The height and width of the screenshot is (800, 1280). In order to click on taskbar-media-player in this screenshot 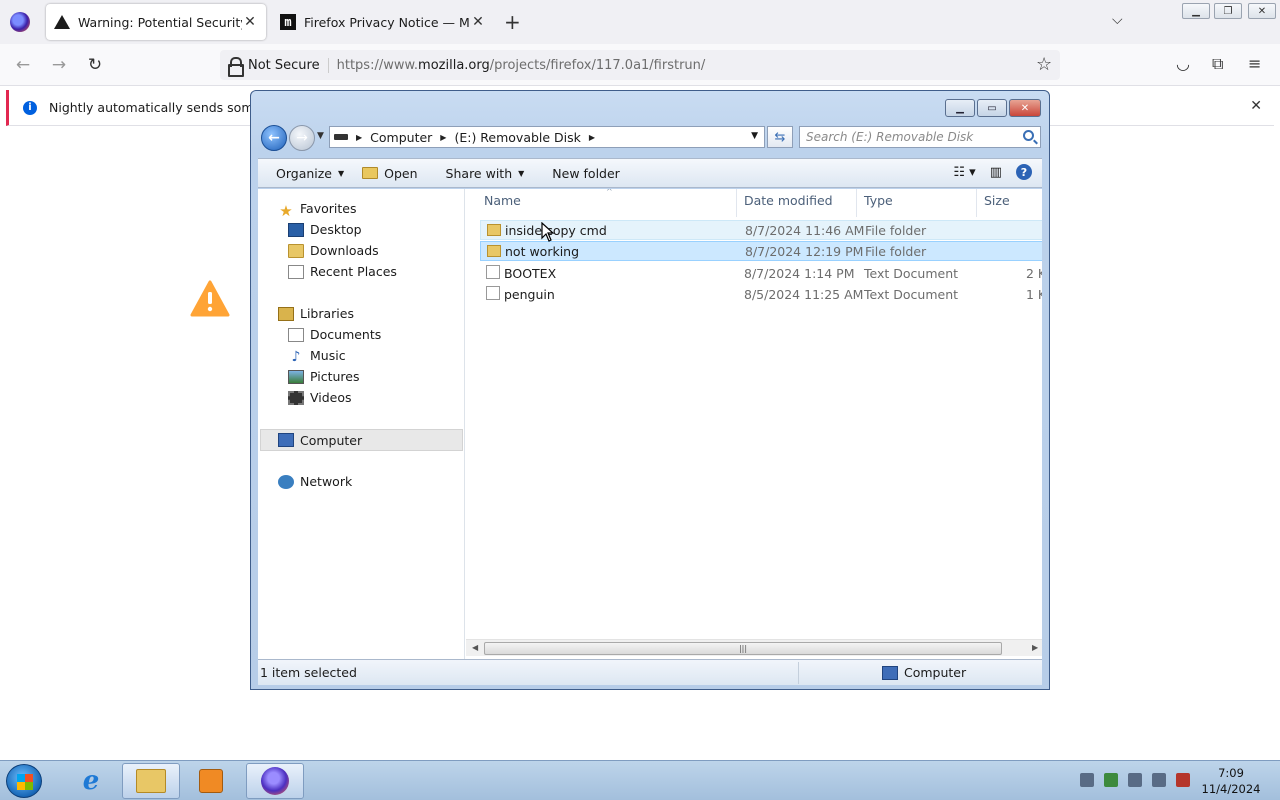, I will do `click(211, 781)`.